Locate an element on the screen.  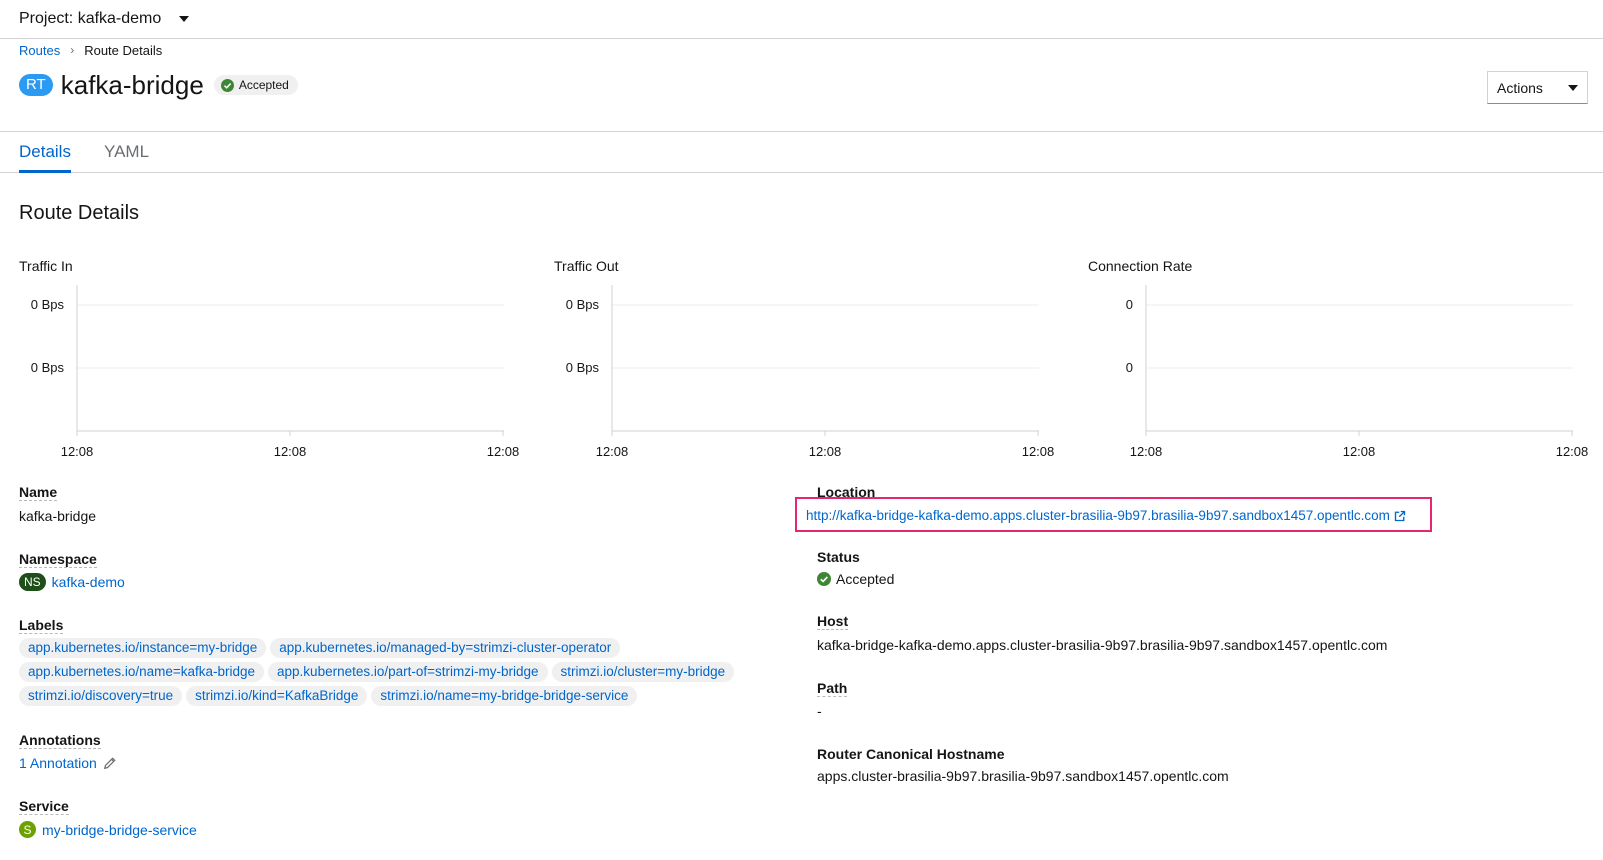
chart-traffic-in: Traffic In 0 Bps 0 Bps 12:08 12:08 12:08 is located at coordinates (274, 363).